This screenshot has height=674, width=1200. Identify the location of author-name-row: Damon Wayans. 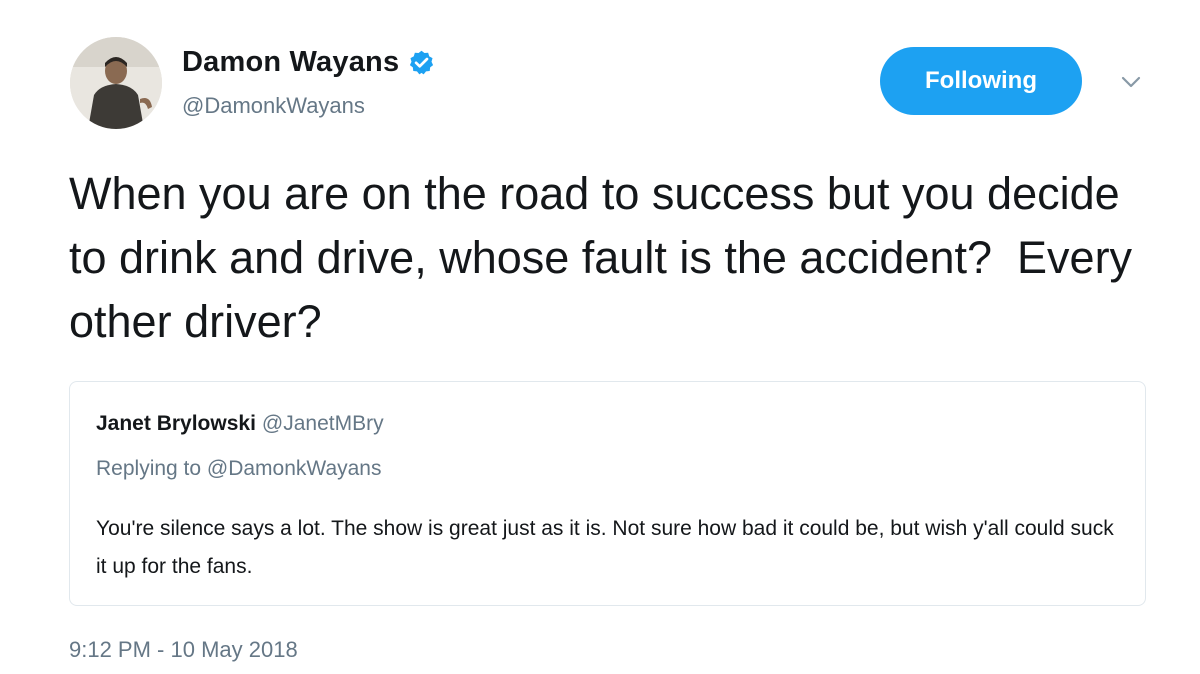
(308, 62).